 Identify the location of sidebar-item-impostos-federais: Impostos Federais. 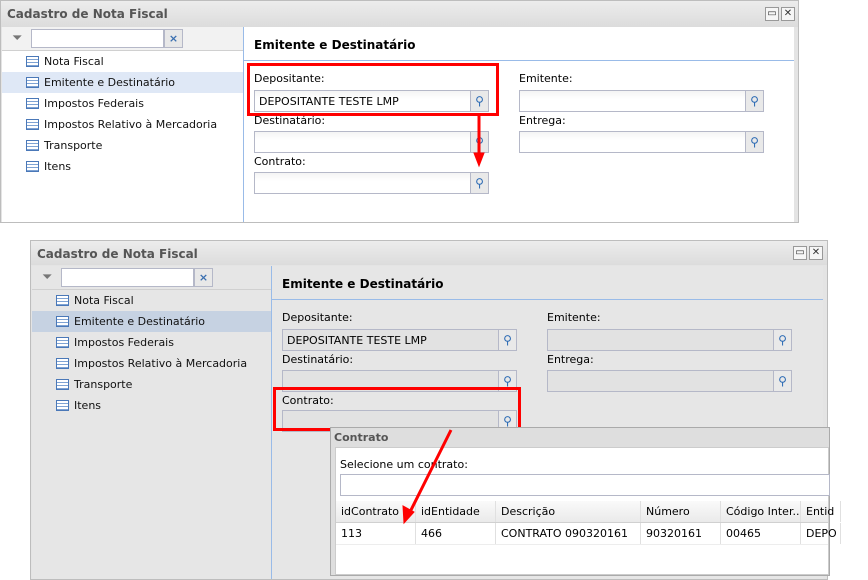
(151, 342).